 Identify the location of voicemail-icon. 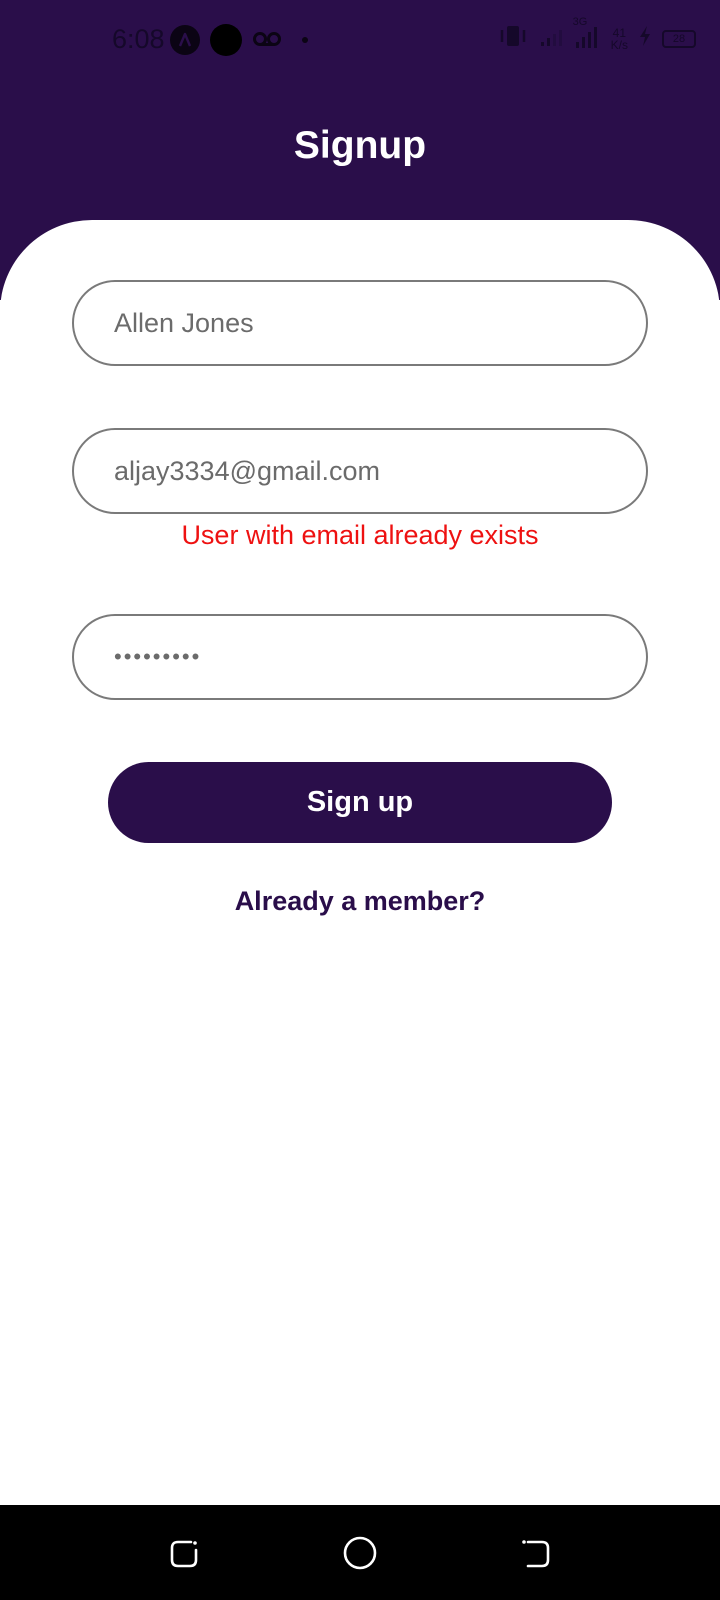
(267, 40).